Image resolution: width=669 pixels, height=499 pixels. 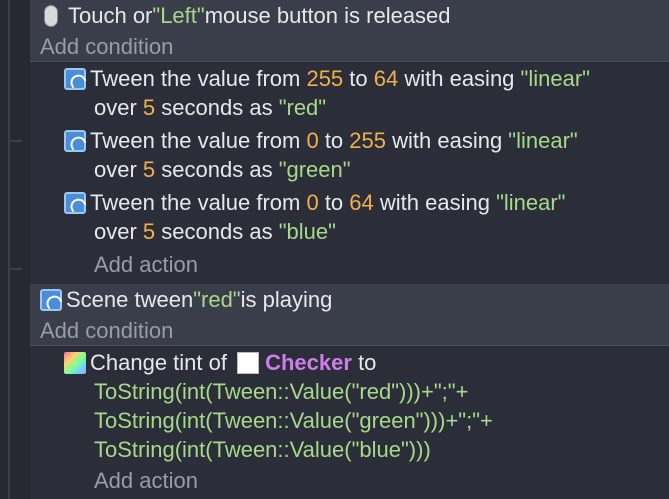 What do you see at coordinates (248, 363) in the screenshot?
I see `checker-object-icon` at bounding box center [248, 363].